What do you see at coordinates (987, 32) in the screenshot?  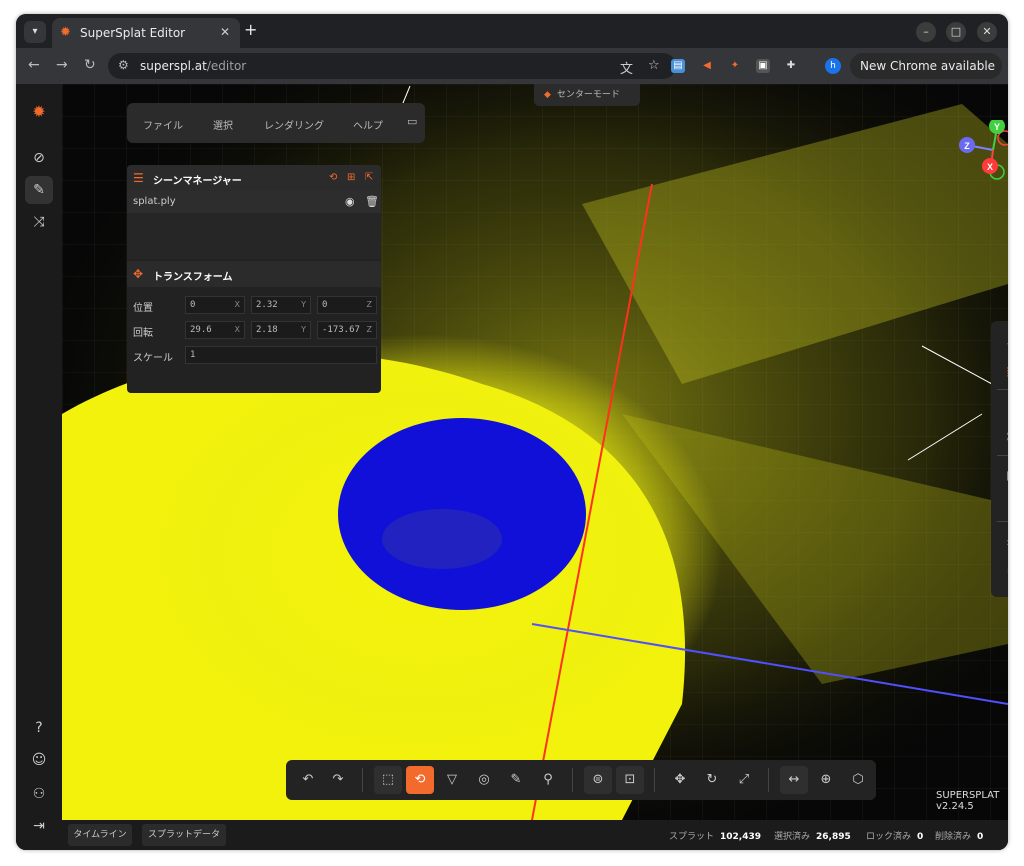 I see `window-close-icon: ✕` at bounding box center [987, 32].